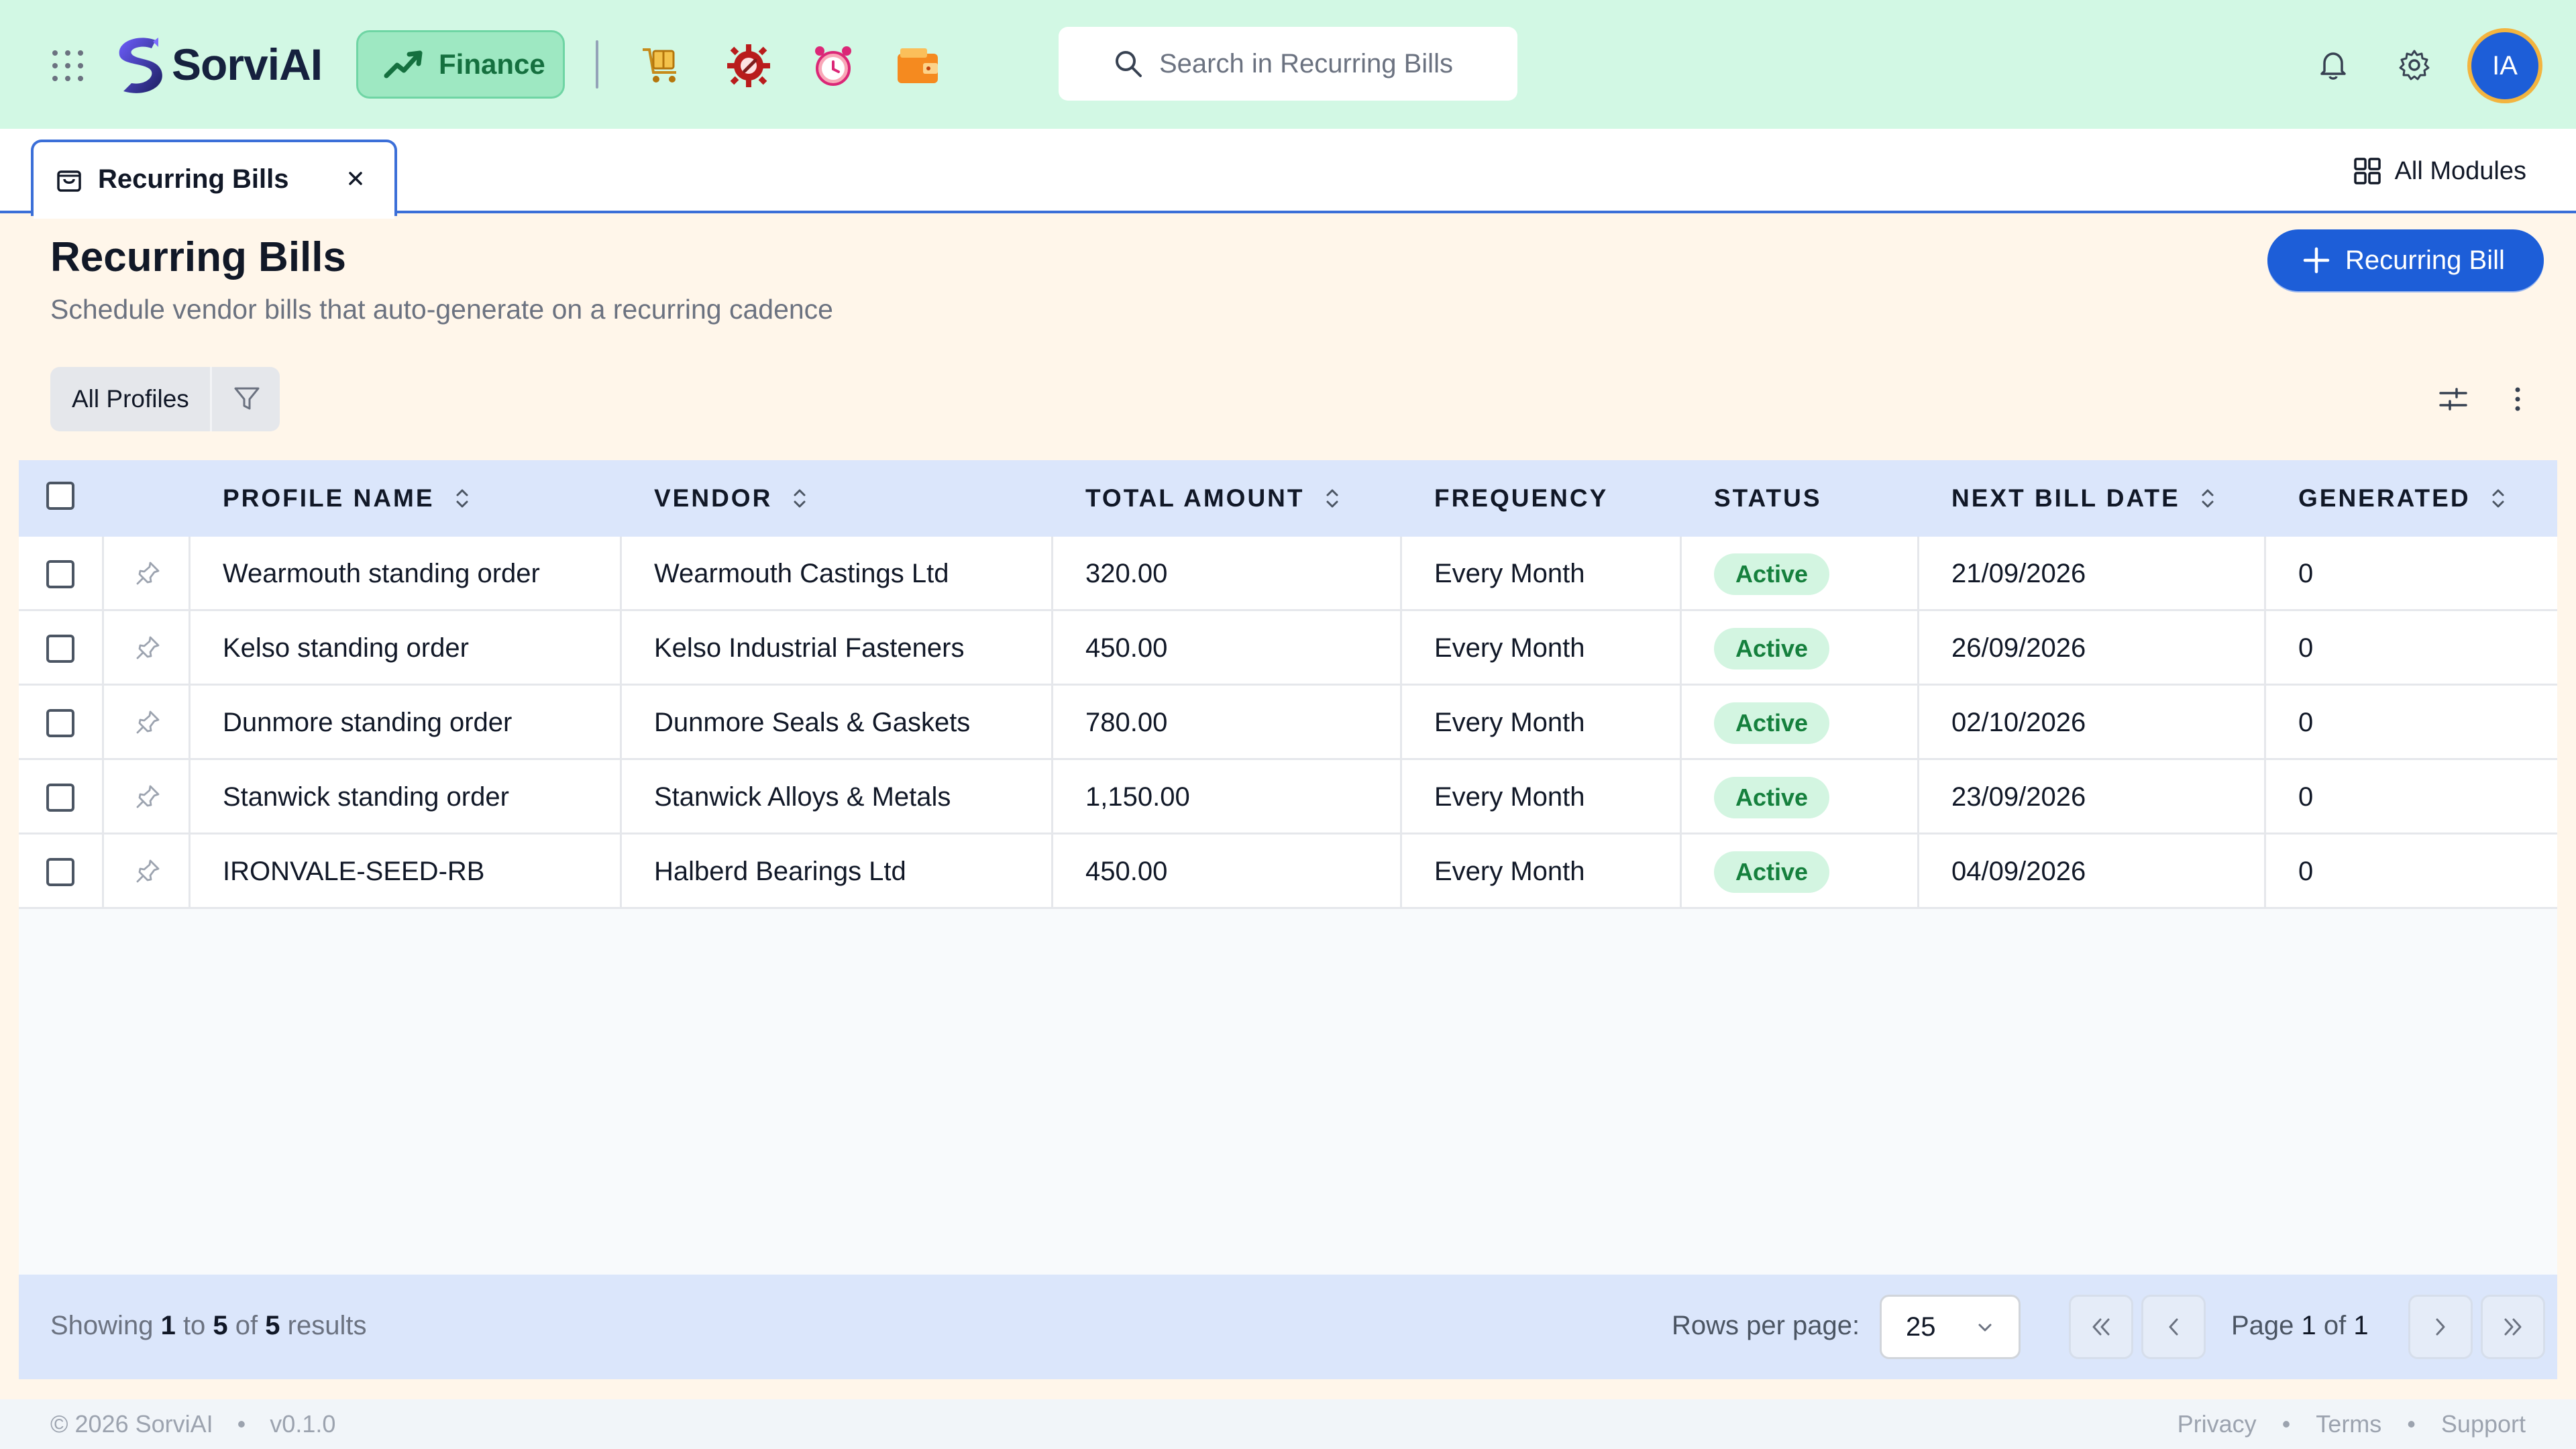  I want to click on wallet-icon, so click(918, 66).